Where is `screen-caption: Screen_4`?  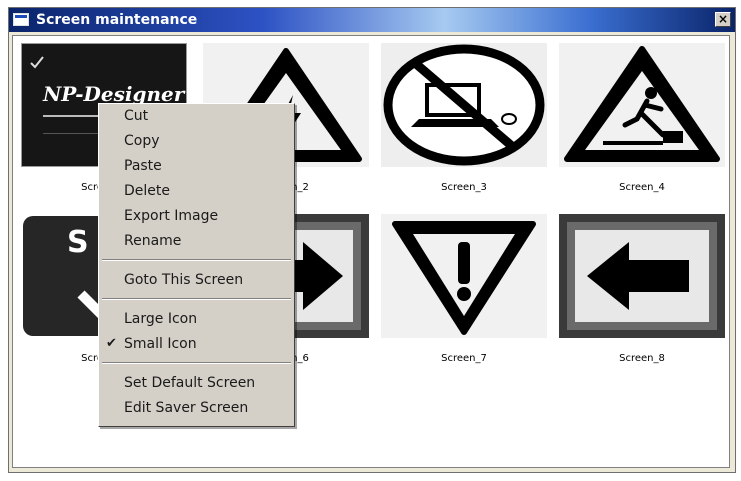 screen-caption: Screen_4 is located at coordinates (642, 187).